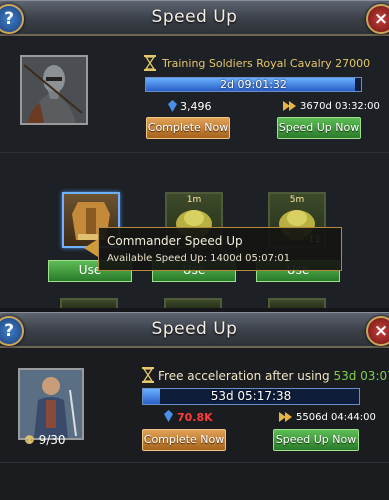 The width and height of the screenshot is (389, 500). I want to click on speedup-time: 3670d 03:32:00, so click(340, 106).